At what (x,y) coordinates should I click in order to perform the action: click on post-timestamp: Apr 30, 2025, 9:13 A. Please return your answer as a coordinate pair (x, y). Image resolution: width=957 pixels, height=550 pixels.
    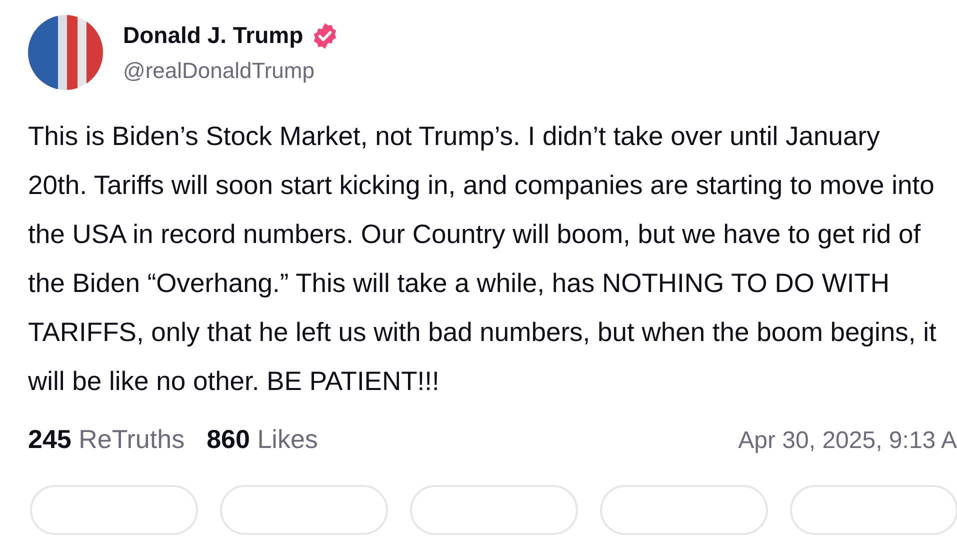
    Looking at the image, I should click on (847, 441).